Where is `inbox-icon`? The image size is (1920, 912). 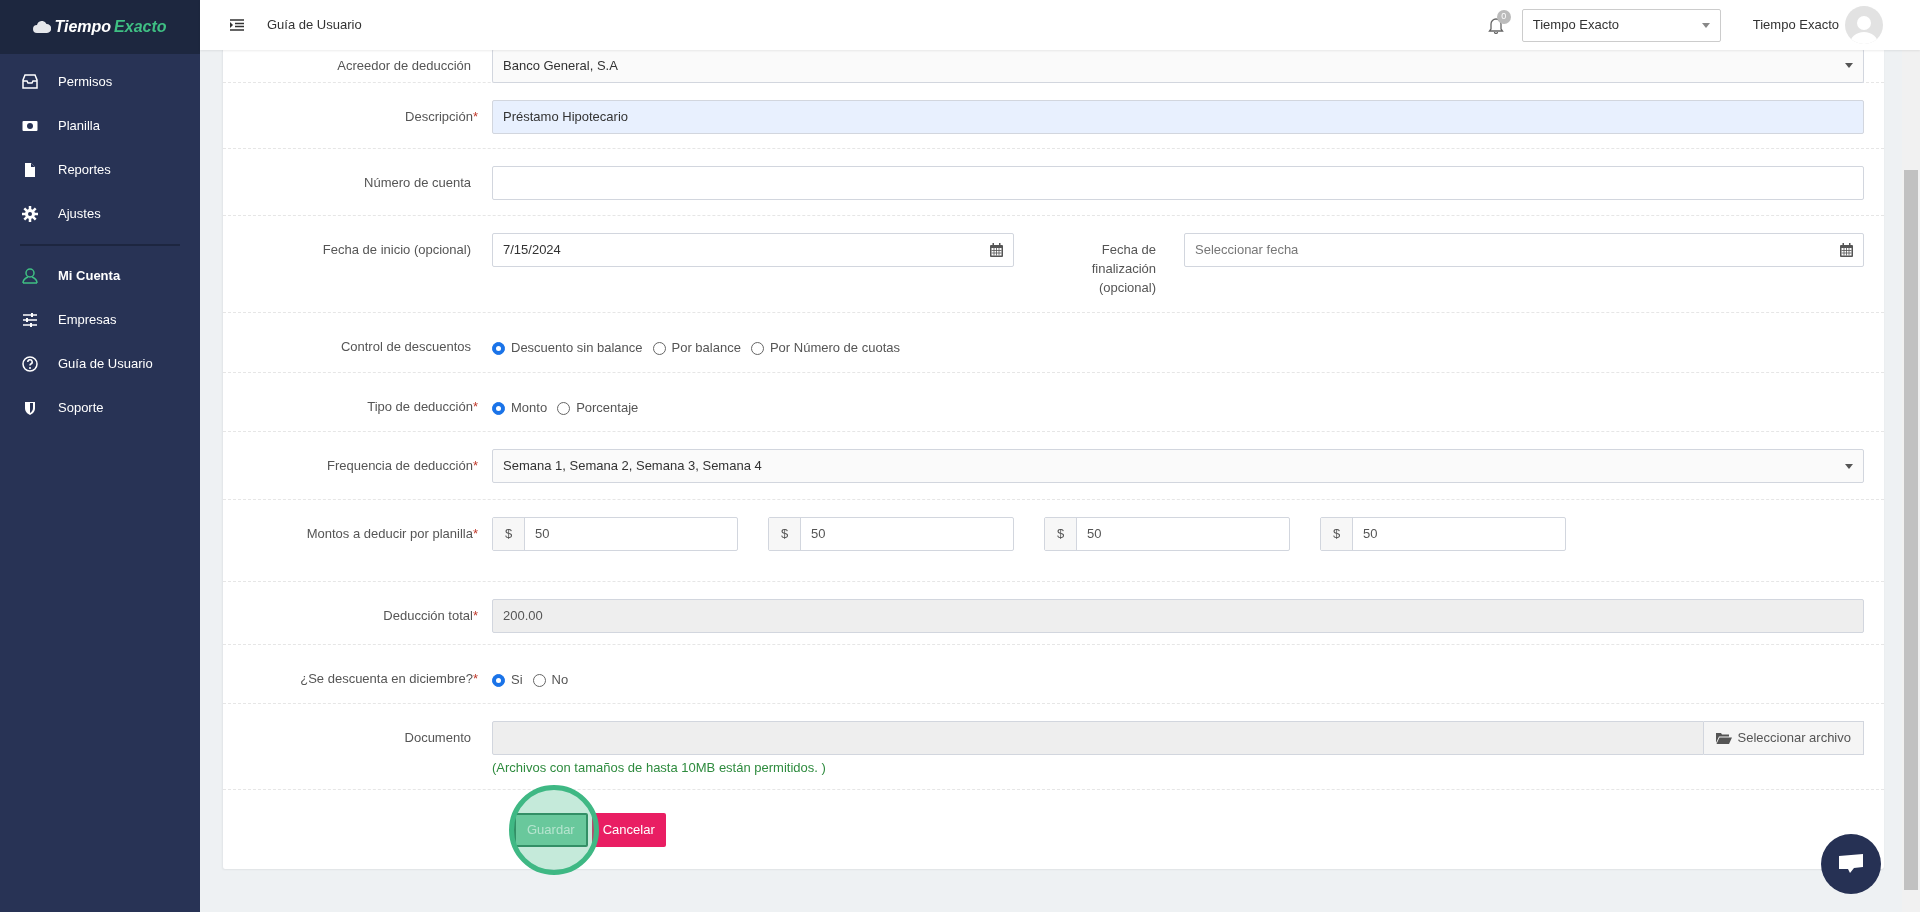
inbox-icon is located at coordinates (30, 82).